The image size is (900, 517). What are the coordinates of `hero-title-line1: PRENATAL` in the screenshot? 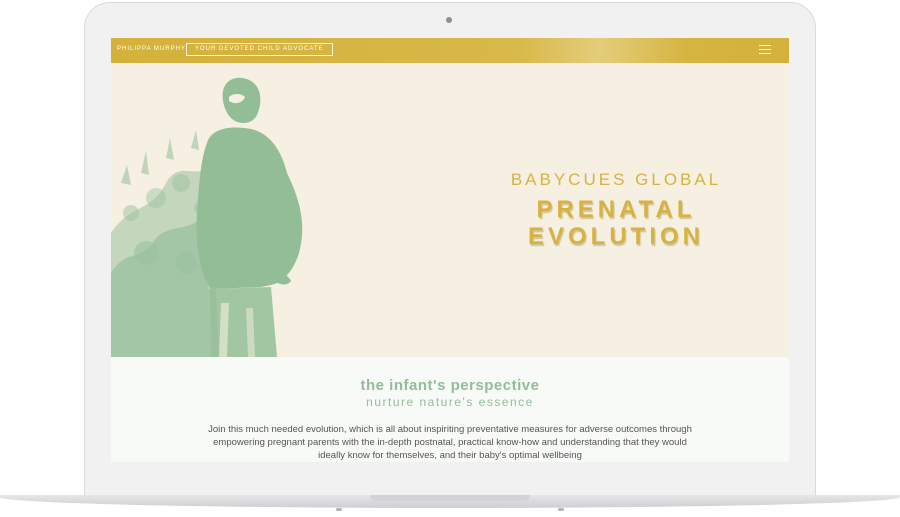 It's located at (616, 209).